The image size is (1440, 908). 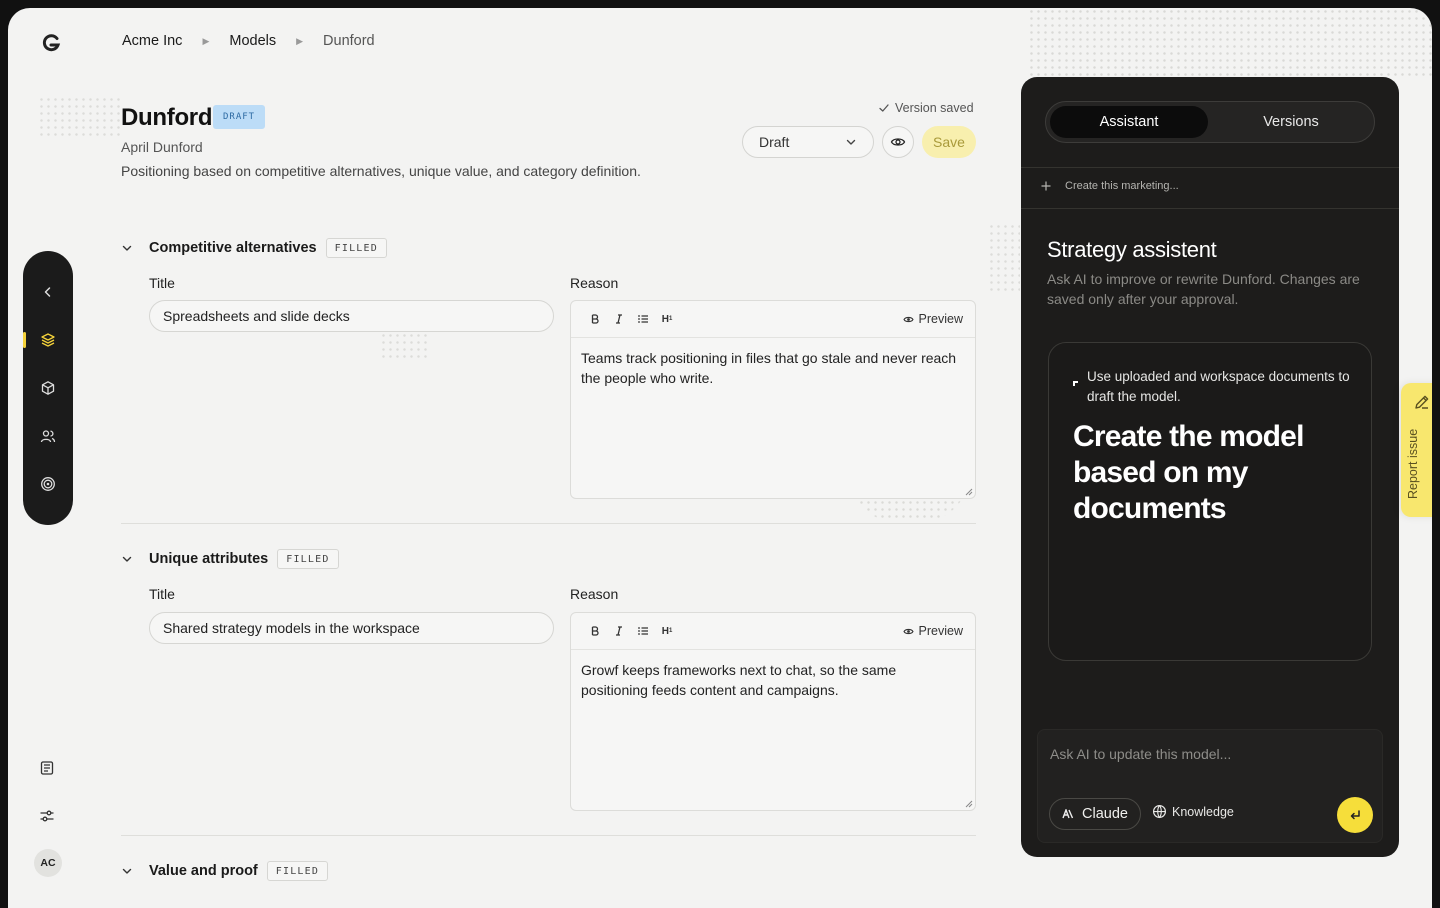 I want to click on section-header: Competitive alternatives FILLED, so click(x=254, y=248).